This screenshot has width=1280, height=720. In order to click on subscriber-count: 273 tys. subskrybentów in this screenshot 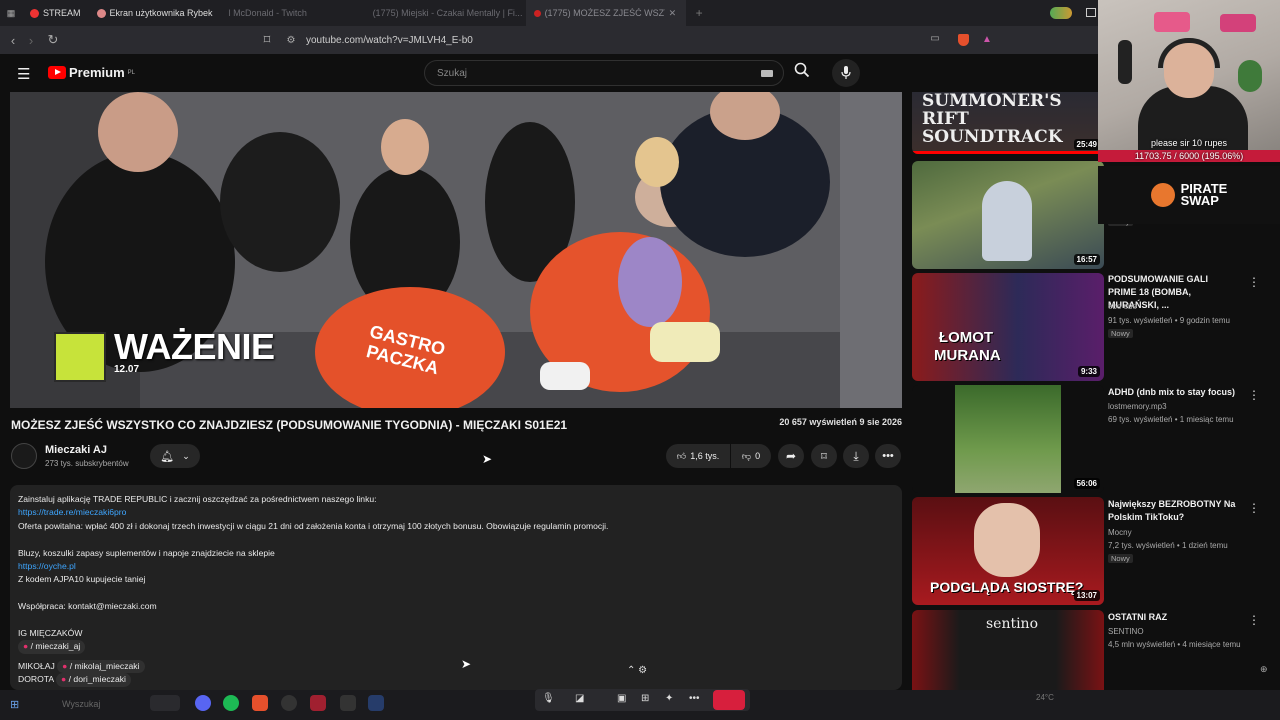, I will do `click(87, 463)`.